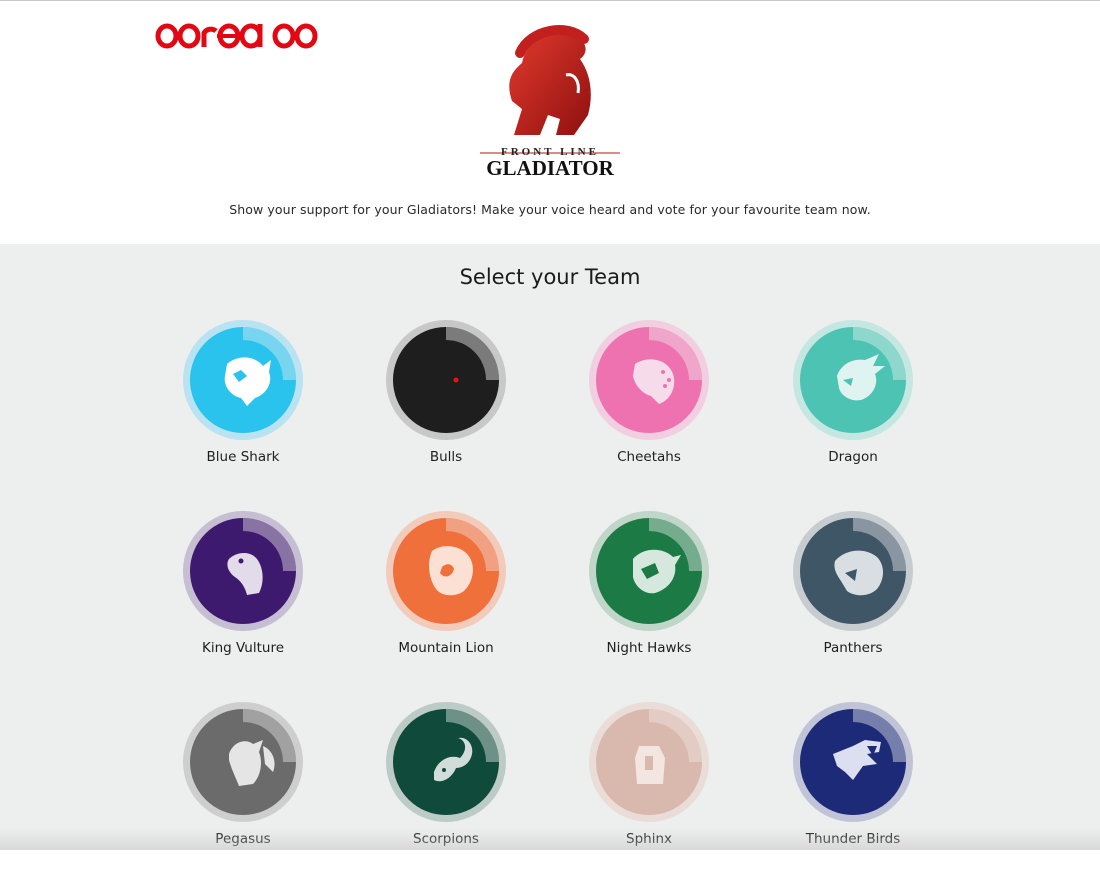 The height and width of the screenshot is (872, 1100). I want to click on shark-icon, so click(243, 380).